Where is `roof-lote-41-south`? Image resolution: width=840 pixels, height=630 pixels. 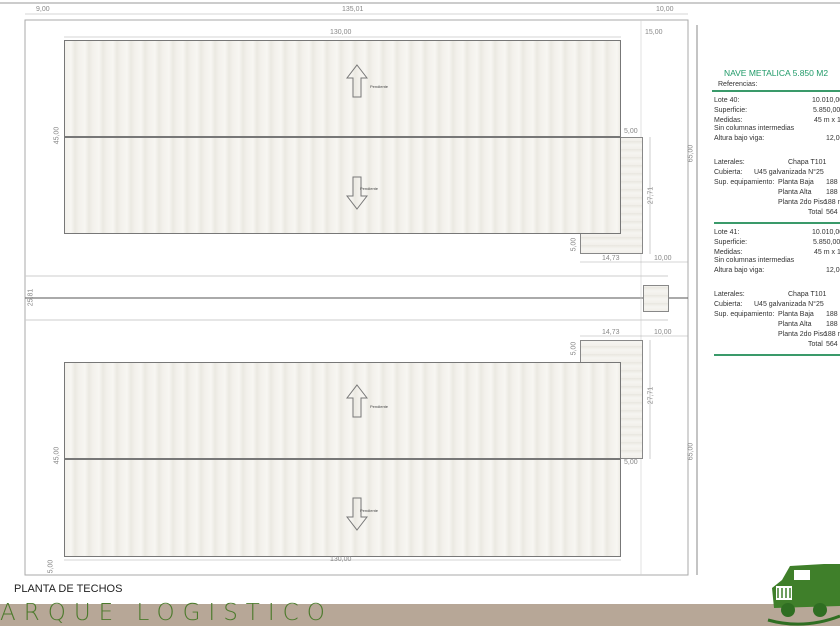
roof-lote-41-south is located at coordinates (342, 508).